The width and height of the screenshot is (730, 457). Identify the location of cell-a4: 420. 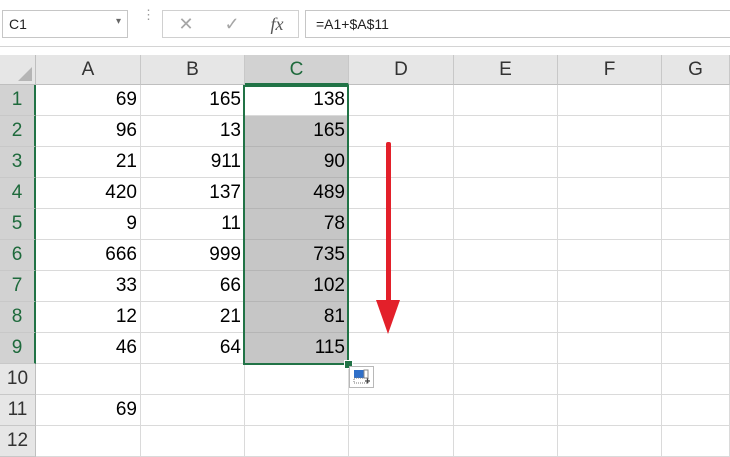
(88, 193).